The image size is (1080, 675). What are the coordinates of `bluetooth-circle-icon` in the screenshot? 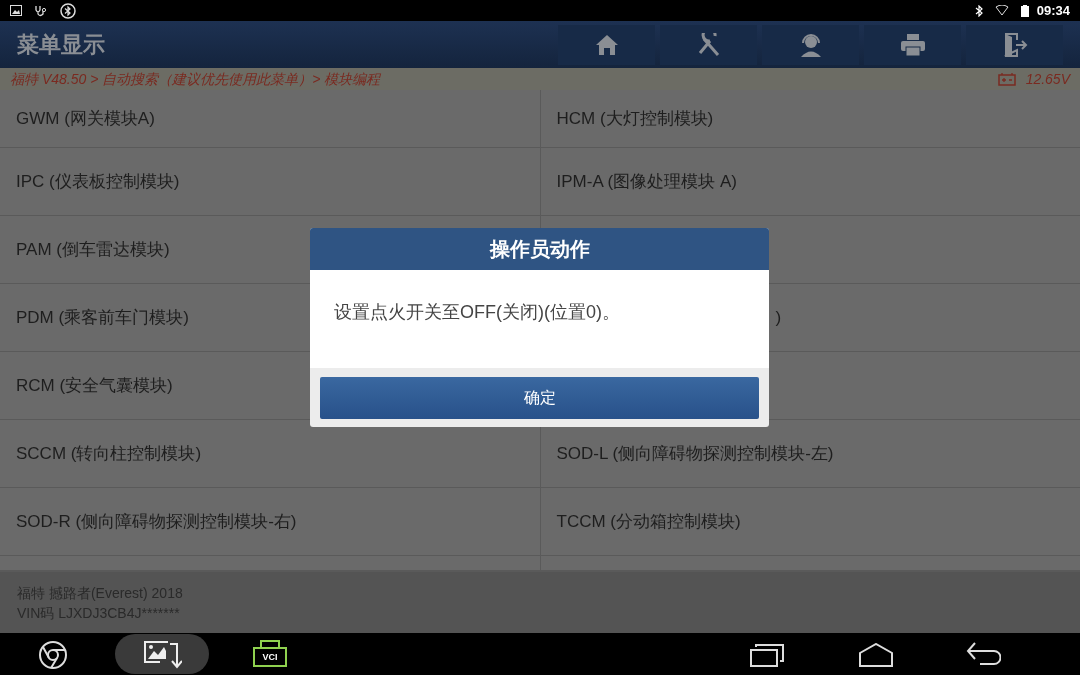 It's located at (68, 10).